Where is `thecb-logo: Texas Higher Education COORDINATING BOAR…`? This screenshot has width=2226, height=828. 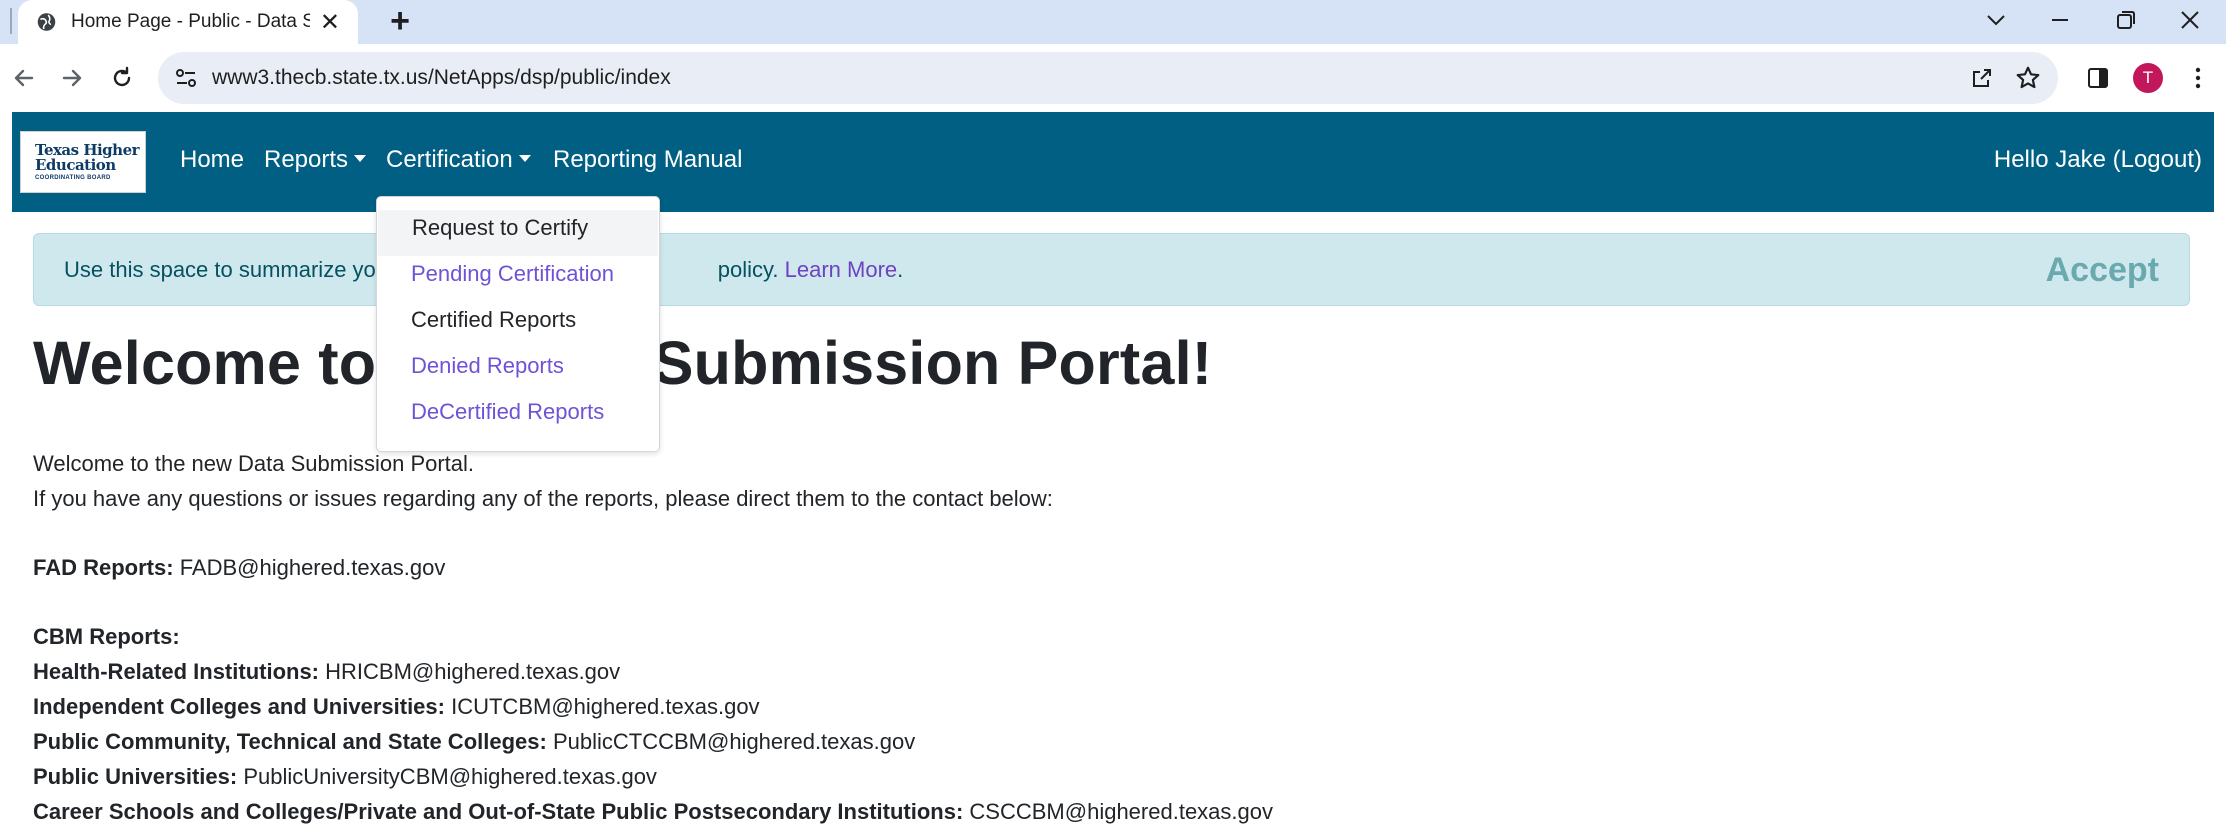 thecb-logo: Texas Higher Education COORDINATING BOAR… is located at coordinates (83, 162).